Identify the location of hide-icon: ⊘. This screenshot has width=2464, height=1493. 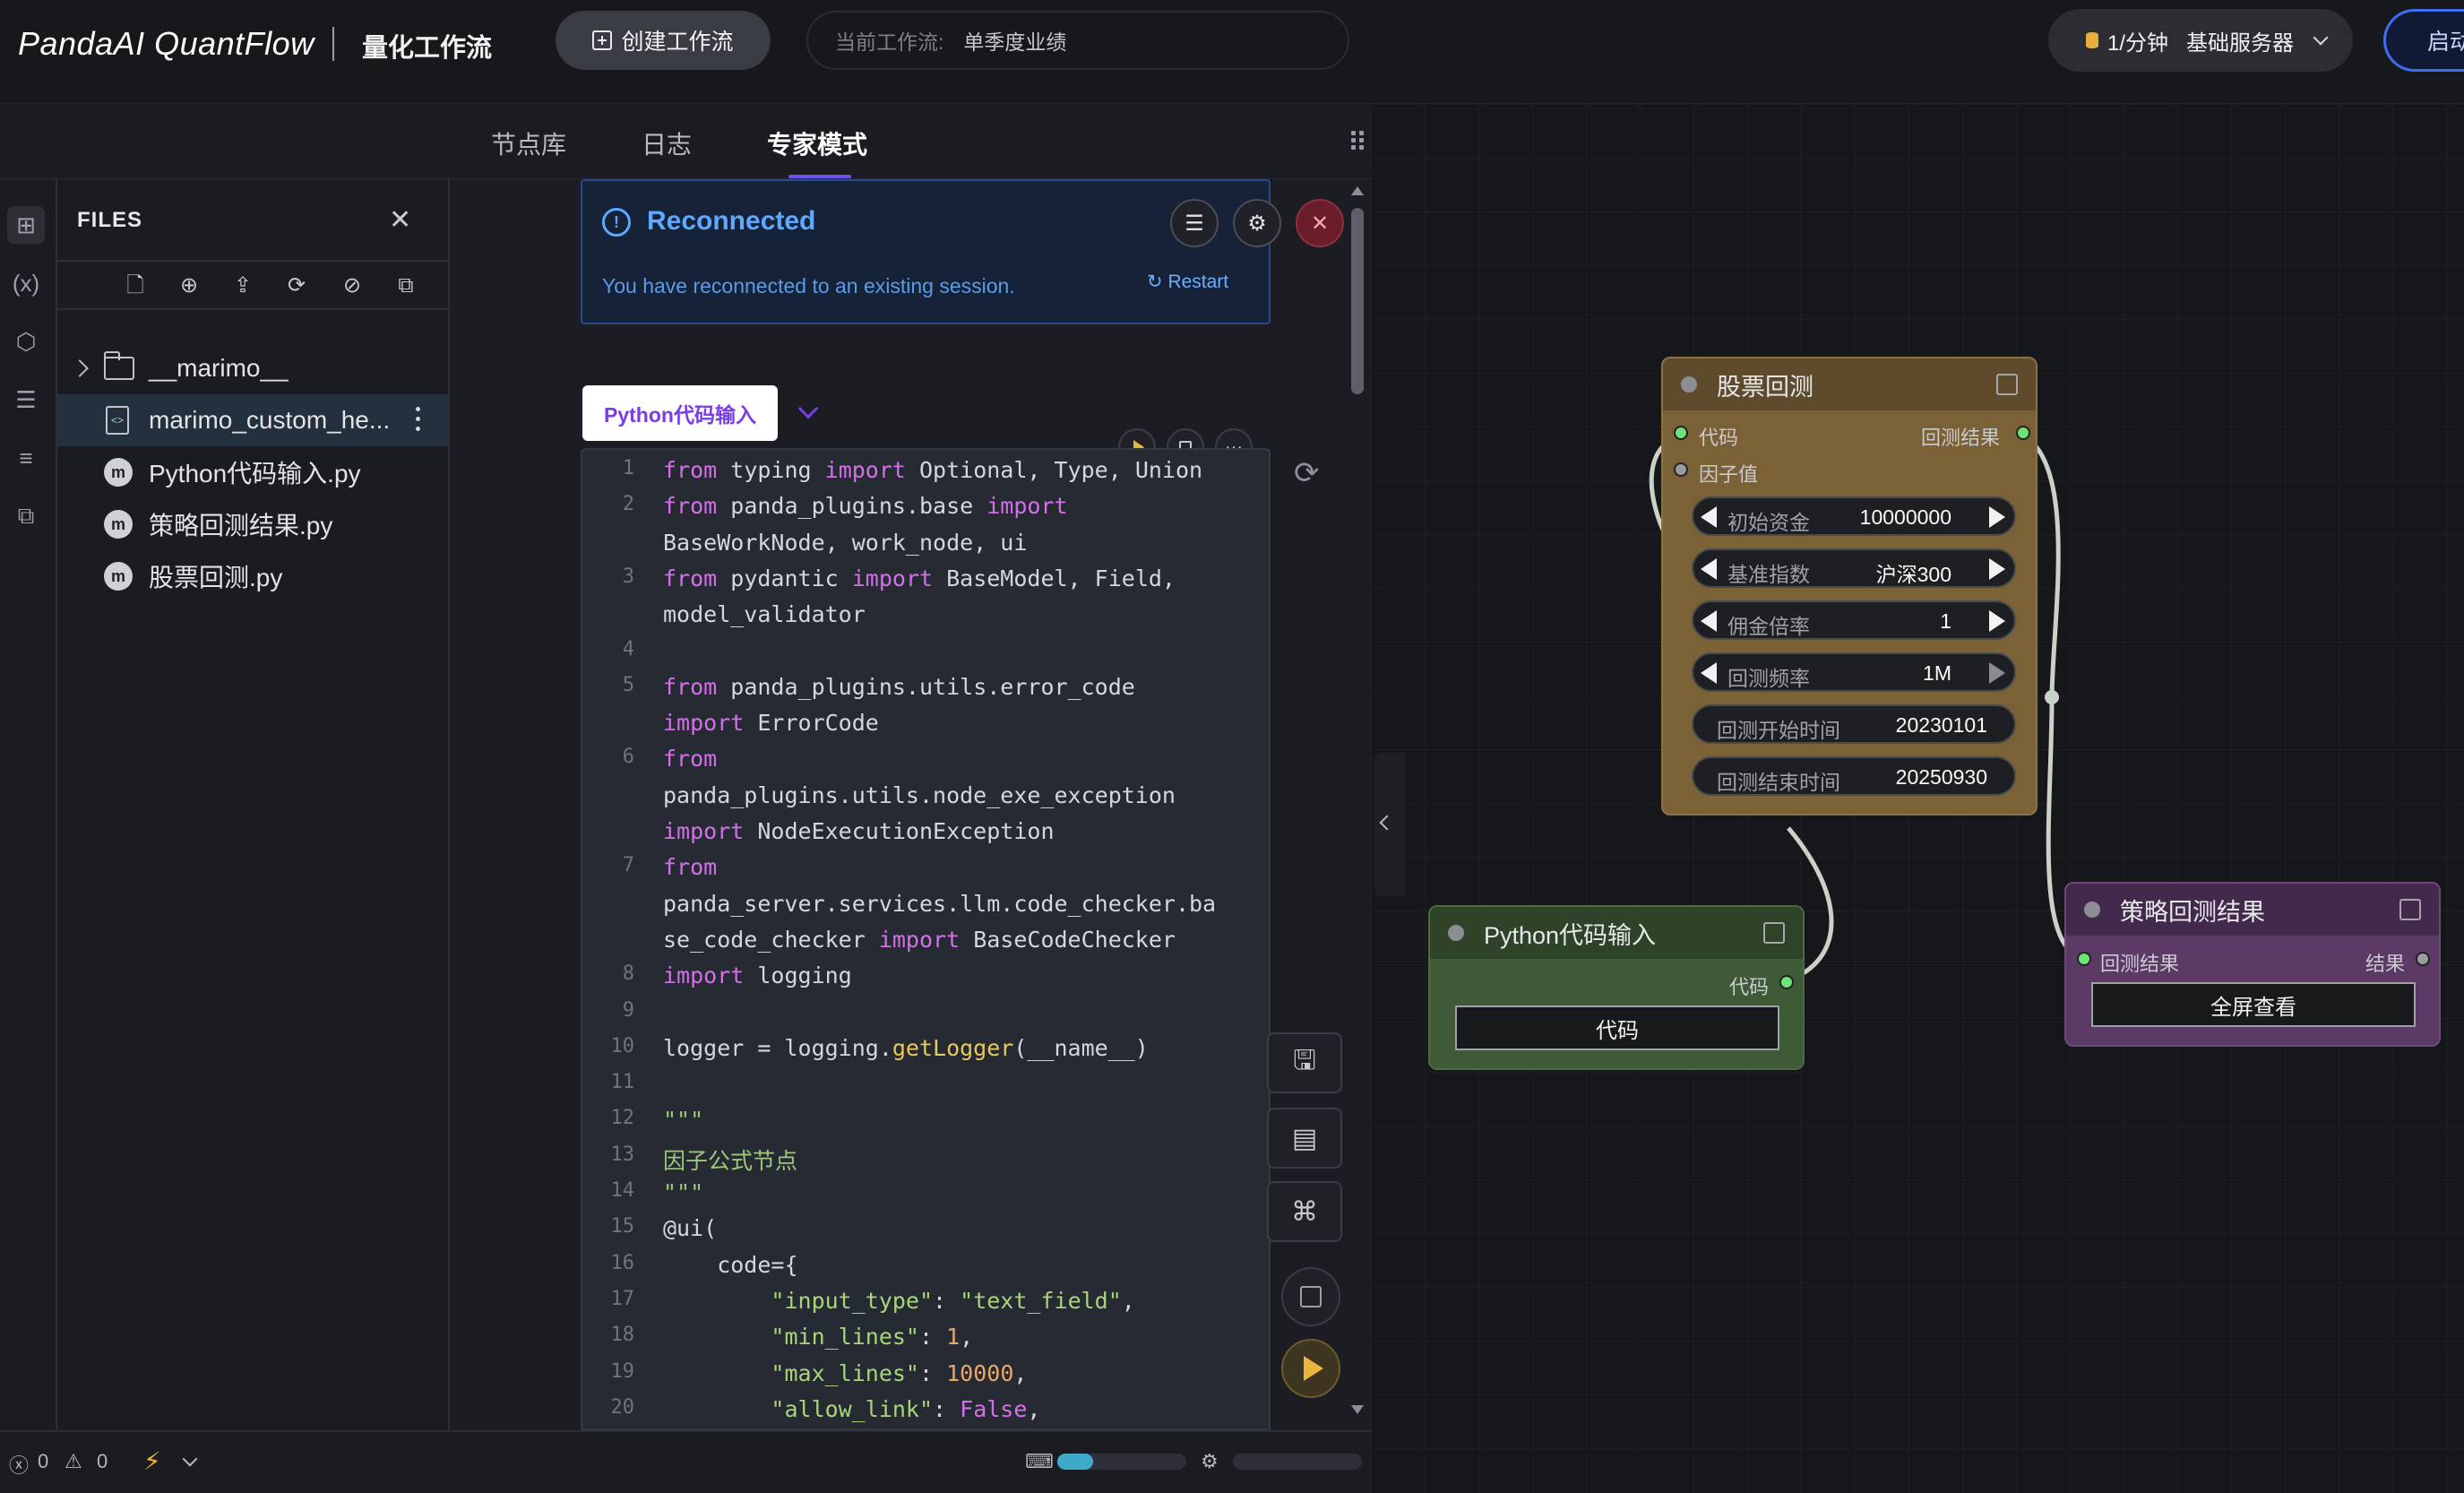
(352, 285).